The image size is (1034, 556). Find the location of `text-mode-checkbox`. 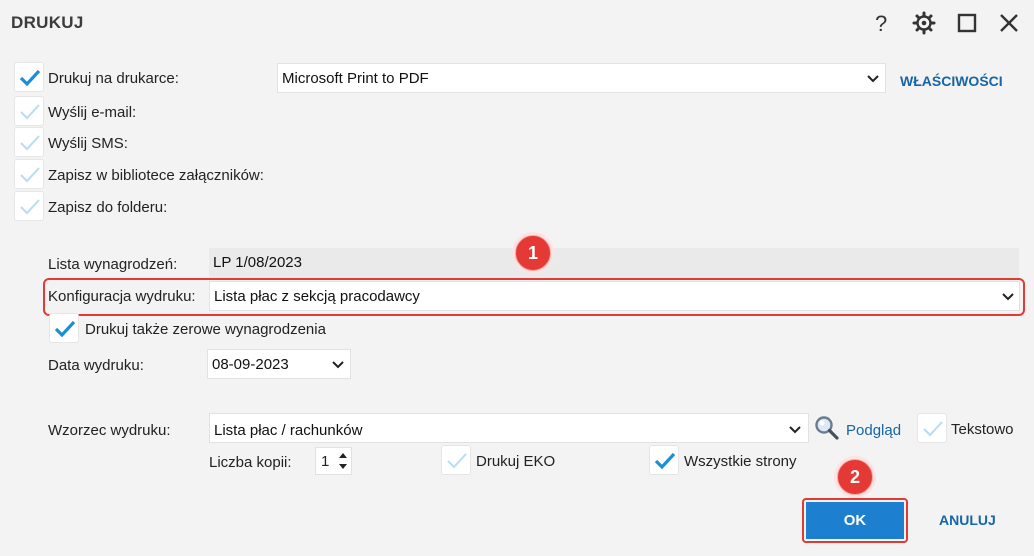

text-mode-checkbox is located at coordinates (932, 428).